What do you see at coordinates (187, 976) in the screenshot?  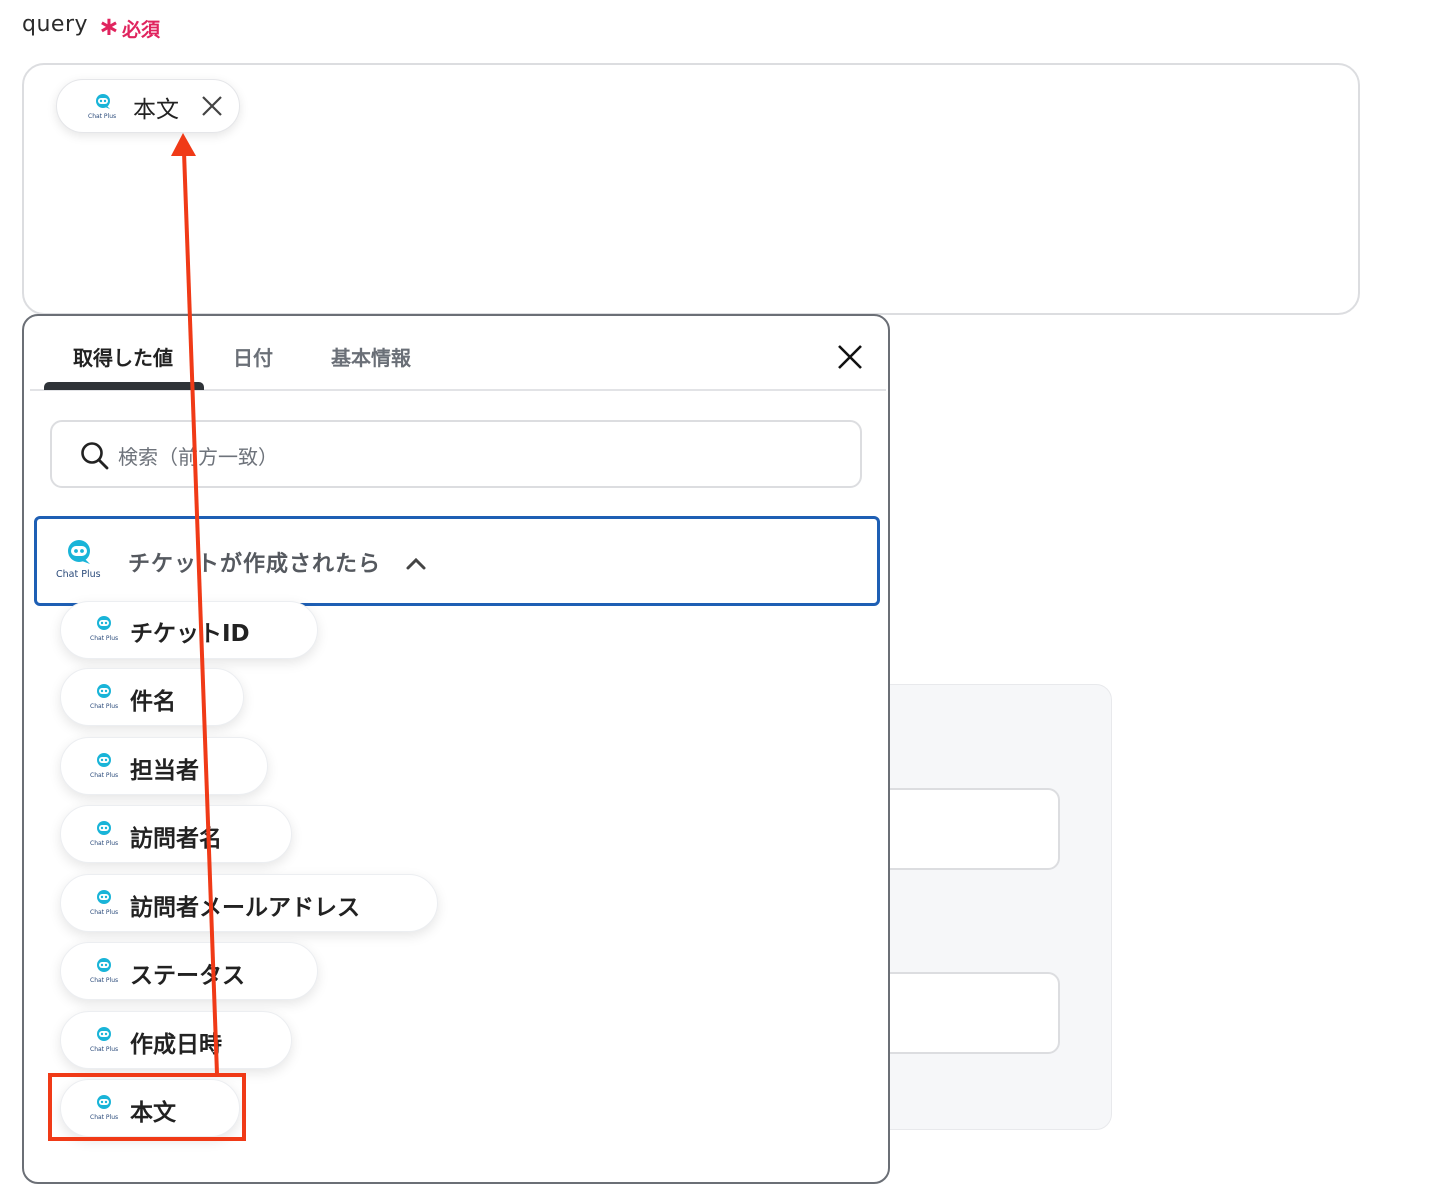 I see `list-item-label: ステータス` at bounding box center [187, 976].